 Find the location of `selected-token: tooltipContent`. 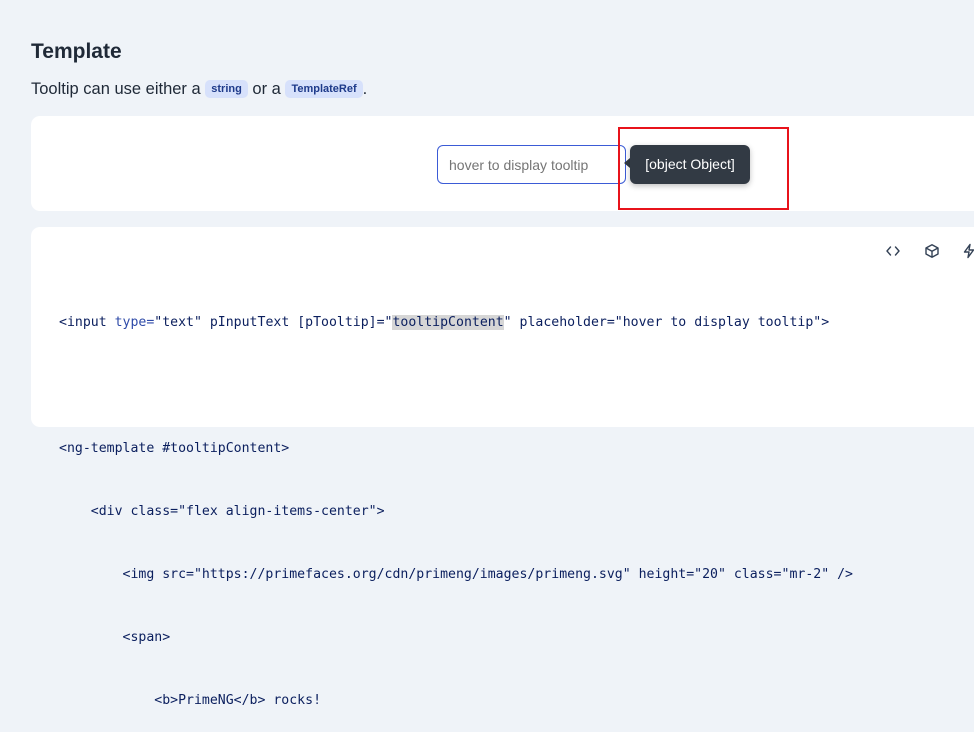

selected-token: tooltipContent is located at coordinates (448, 322).